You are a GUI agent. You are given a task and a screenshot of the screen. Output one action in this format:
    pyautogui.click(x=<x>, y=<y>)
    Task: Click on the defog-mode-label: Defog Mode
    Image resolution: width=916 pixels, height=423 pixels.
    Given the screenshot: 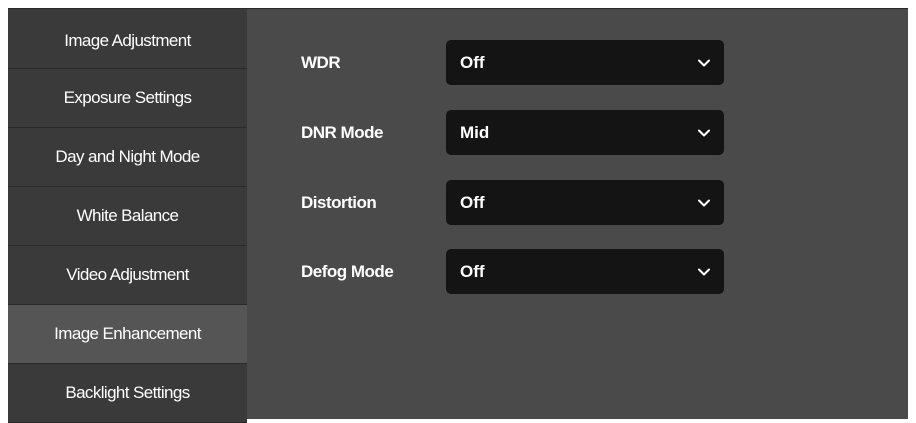 What is the action you would take?
    pyautogui.click(x=347, y=271)
    